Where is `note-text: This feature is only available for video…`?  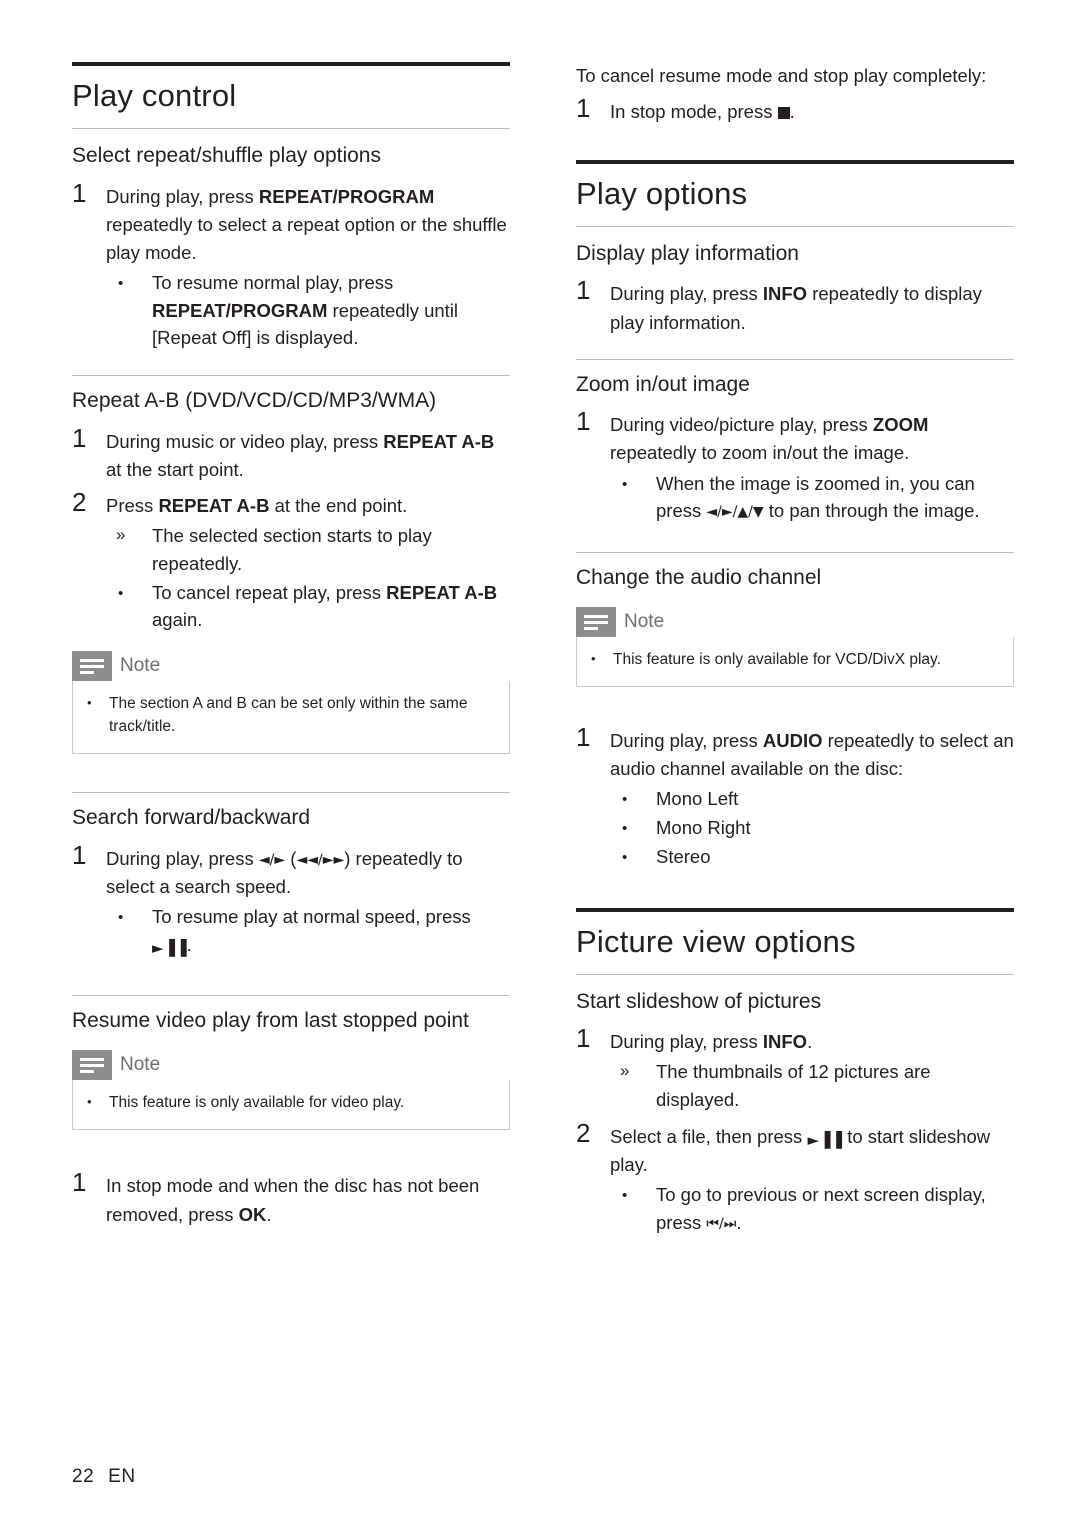 note-text: This feature is only available for video… is located at coordinates (257, 1102).